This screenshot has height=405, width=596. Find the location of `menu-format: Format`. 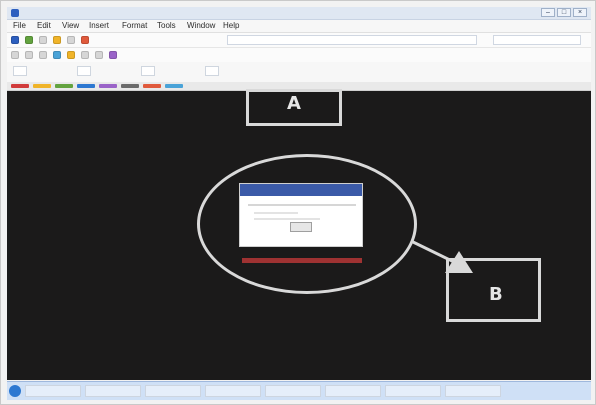

menu-format: Format is located at coordinates (134, 25).